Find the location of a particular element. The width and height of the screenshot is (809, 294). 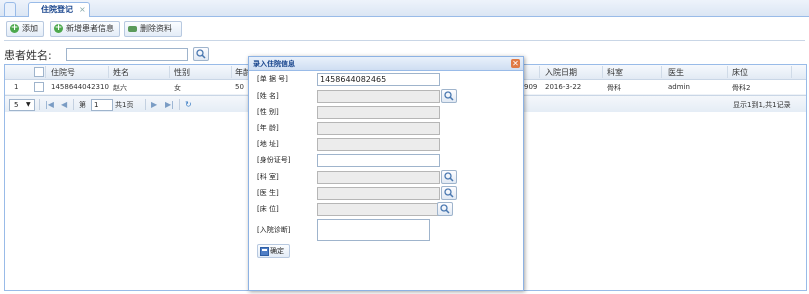

col-name: 姓名 is located at coordinates (121, 72).